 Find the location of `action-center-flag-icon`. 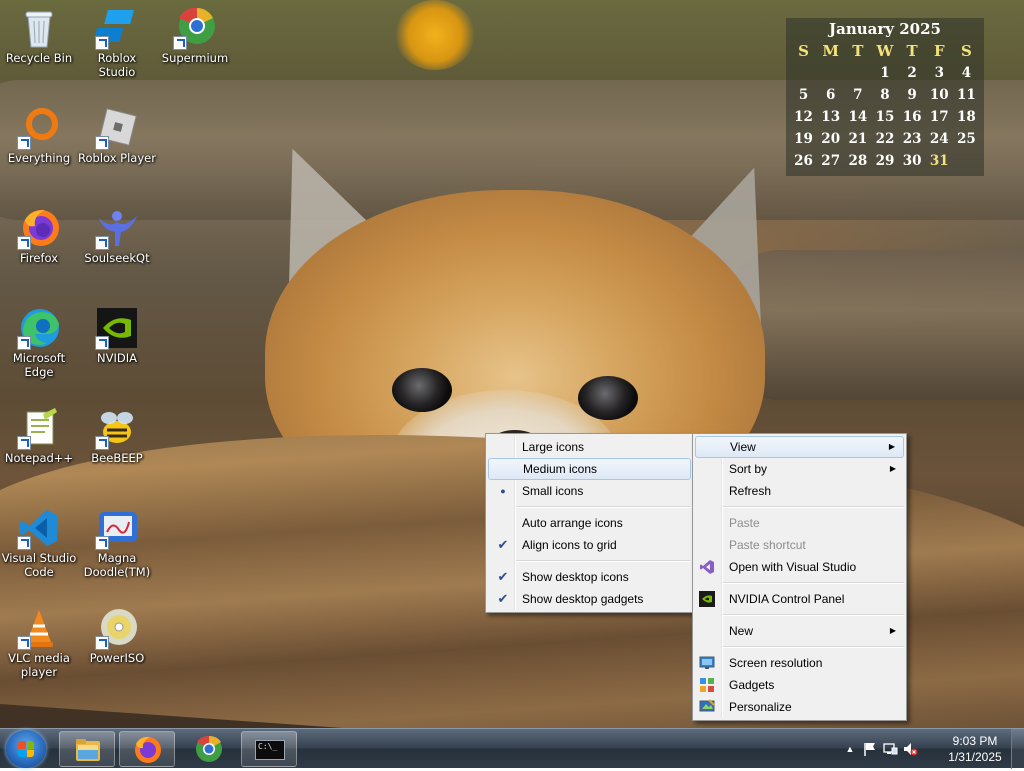

action-center-flag-icon is located at coordinates (870, 749).